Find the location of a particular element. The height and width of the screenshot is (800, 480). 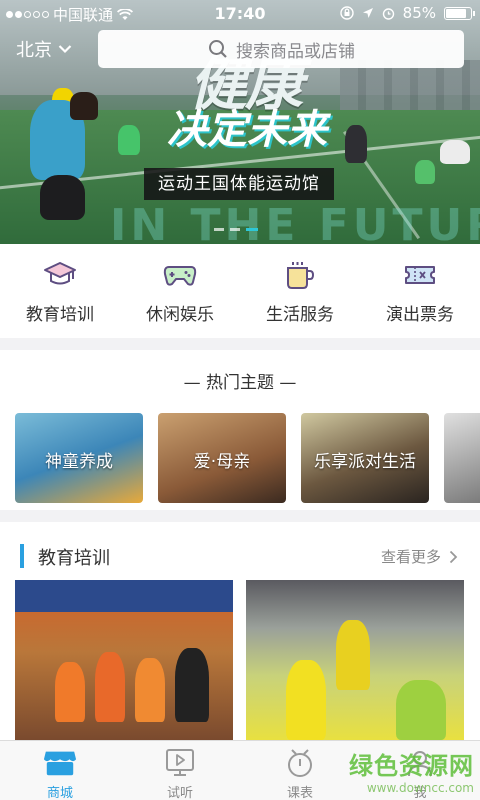

store-icon is located at coordinates (60, 763).